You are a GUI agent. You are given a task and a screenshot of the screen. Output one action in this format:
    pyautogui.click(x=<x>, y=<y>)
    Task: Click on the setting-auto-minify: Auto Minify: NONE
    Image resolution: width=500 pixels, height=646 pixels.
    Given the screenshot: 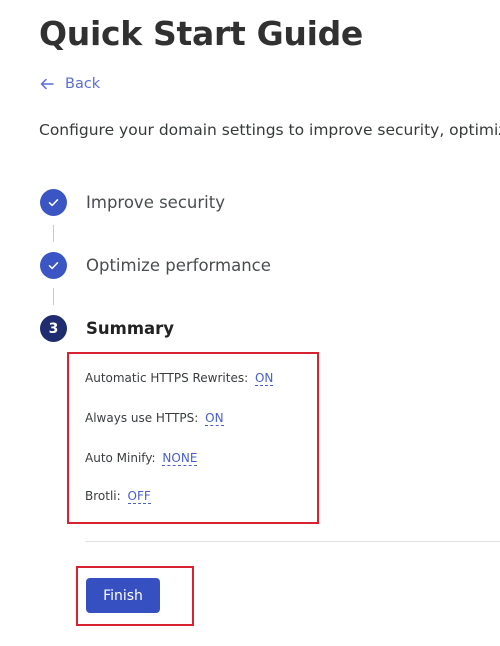 What is the action you would take?
    pyautogui.click(x=141, y=458)
    